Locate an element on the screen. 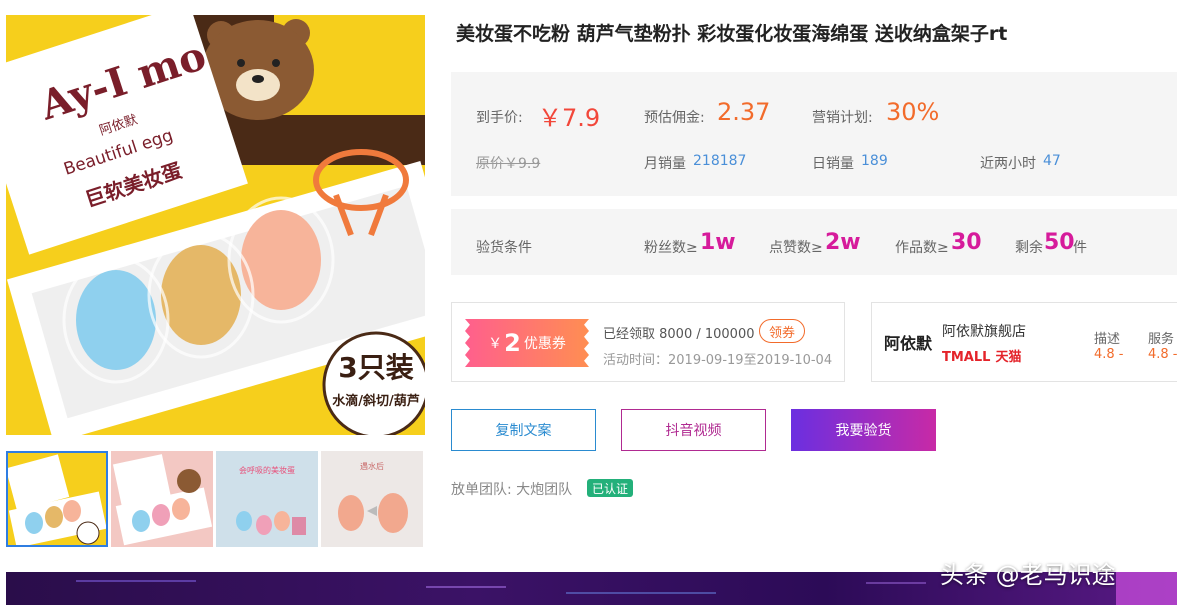 This screenshot has width=1177, height=605. blue-egg is located at coordinates (116, 320).